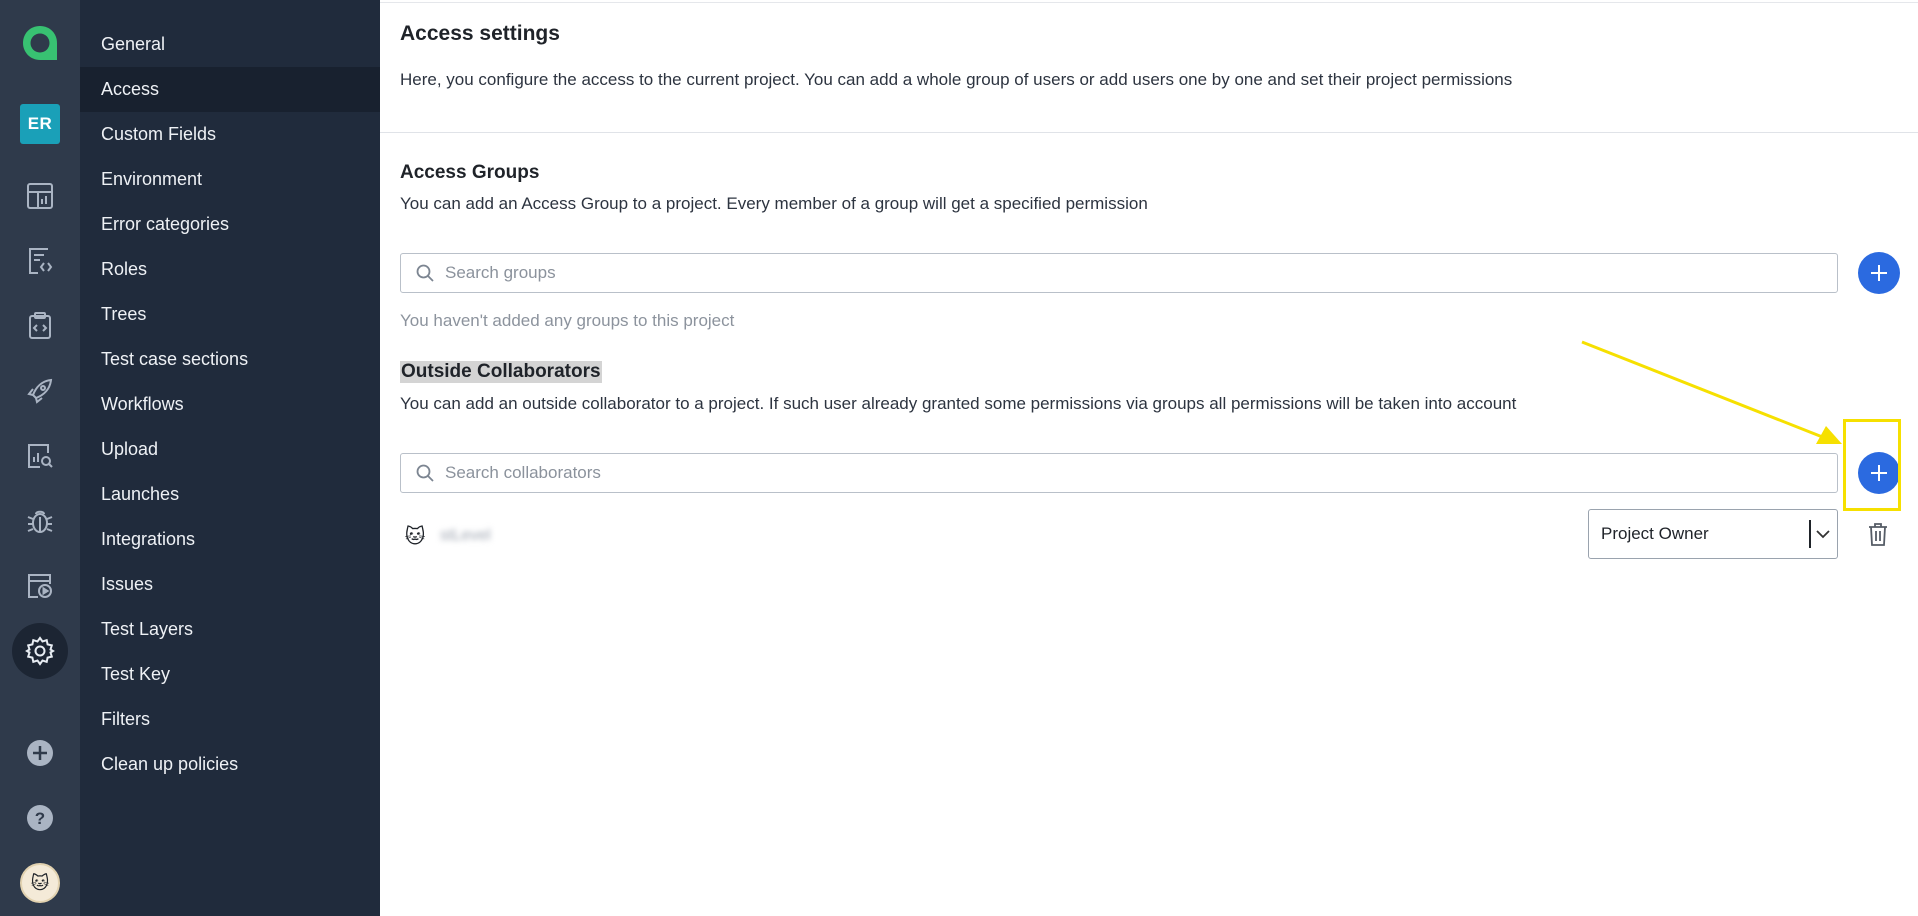 This screenshot has width=1918, height=916. I want to click on access-groups-title: Access Groups, so click(470, 172).